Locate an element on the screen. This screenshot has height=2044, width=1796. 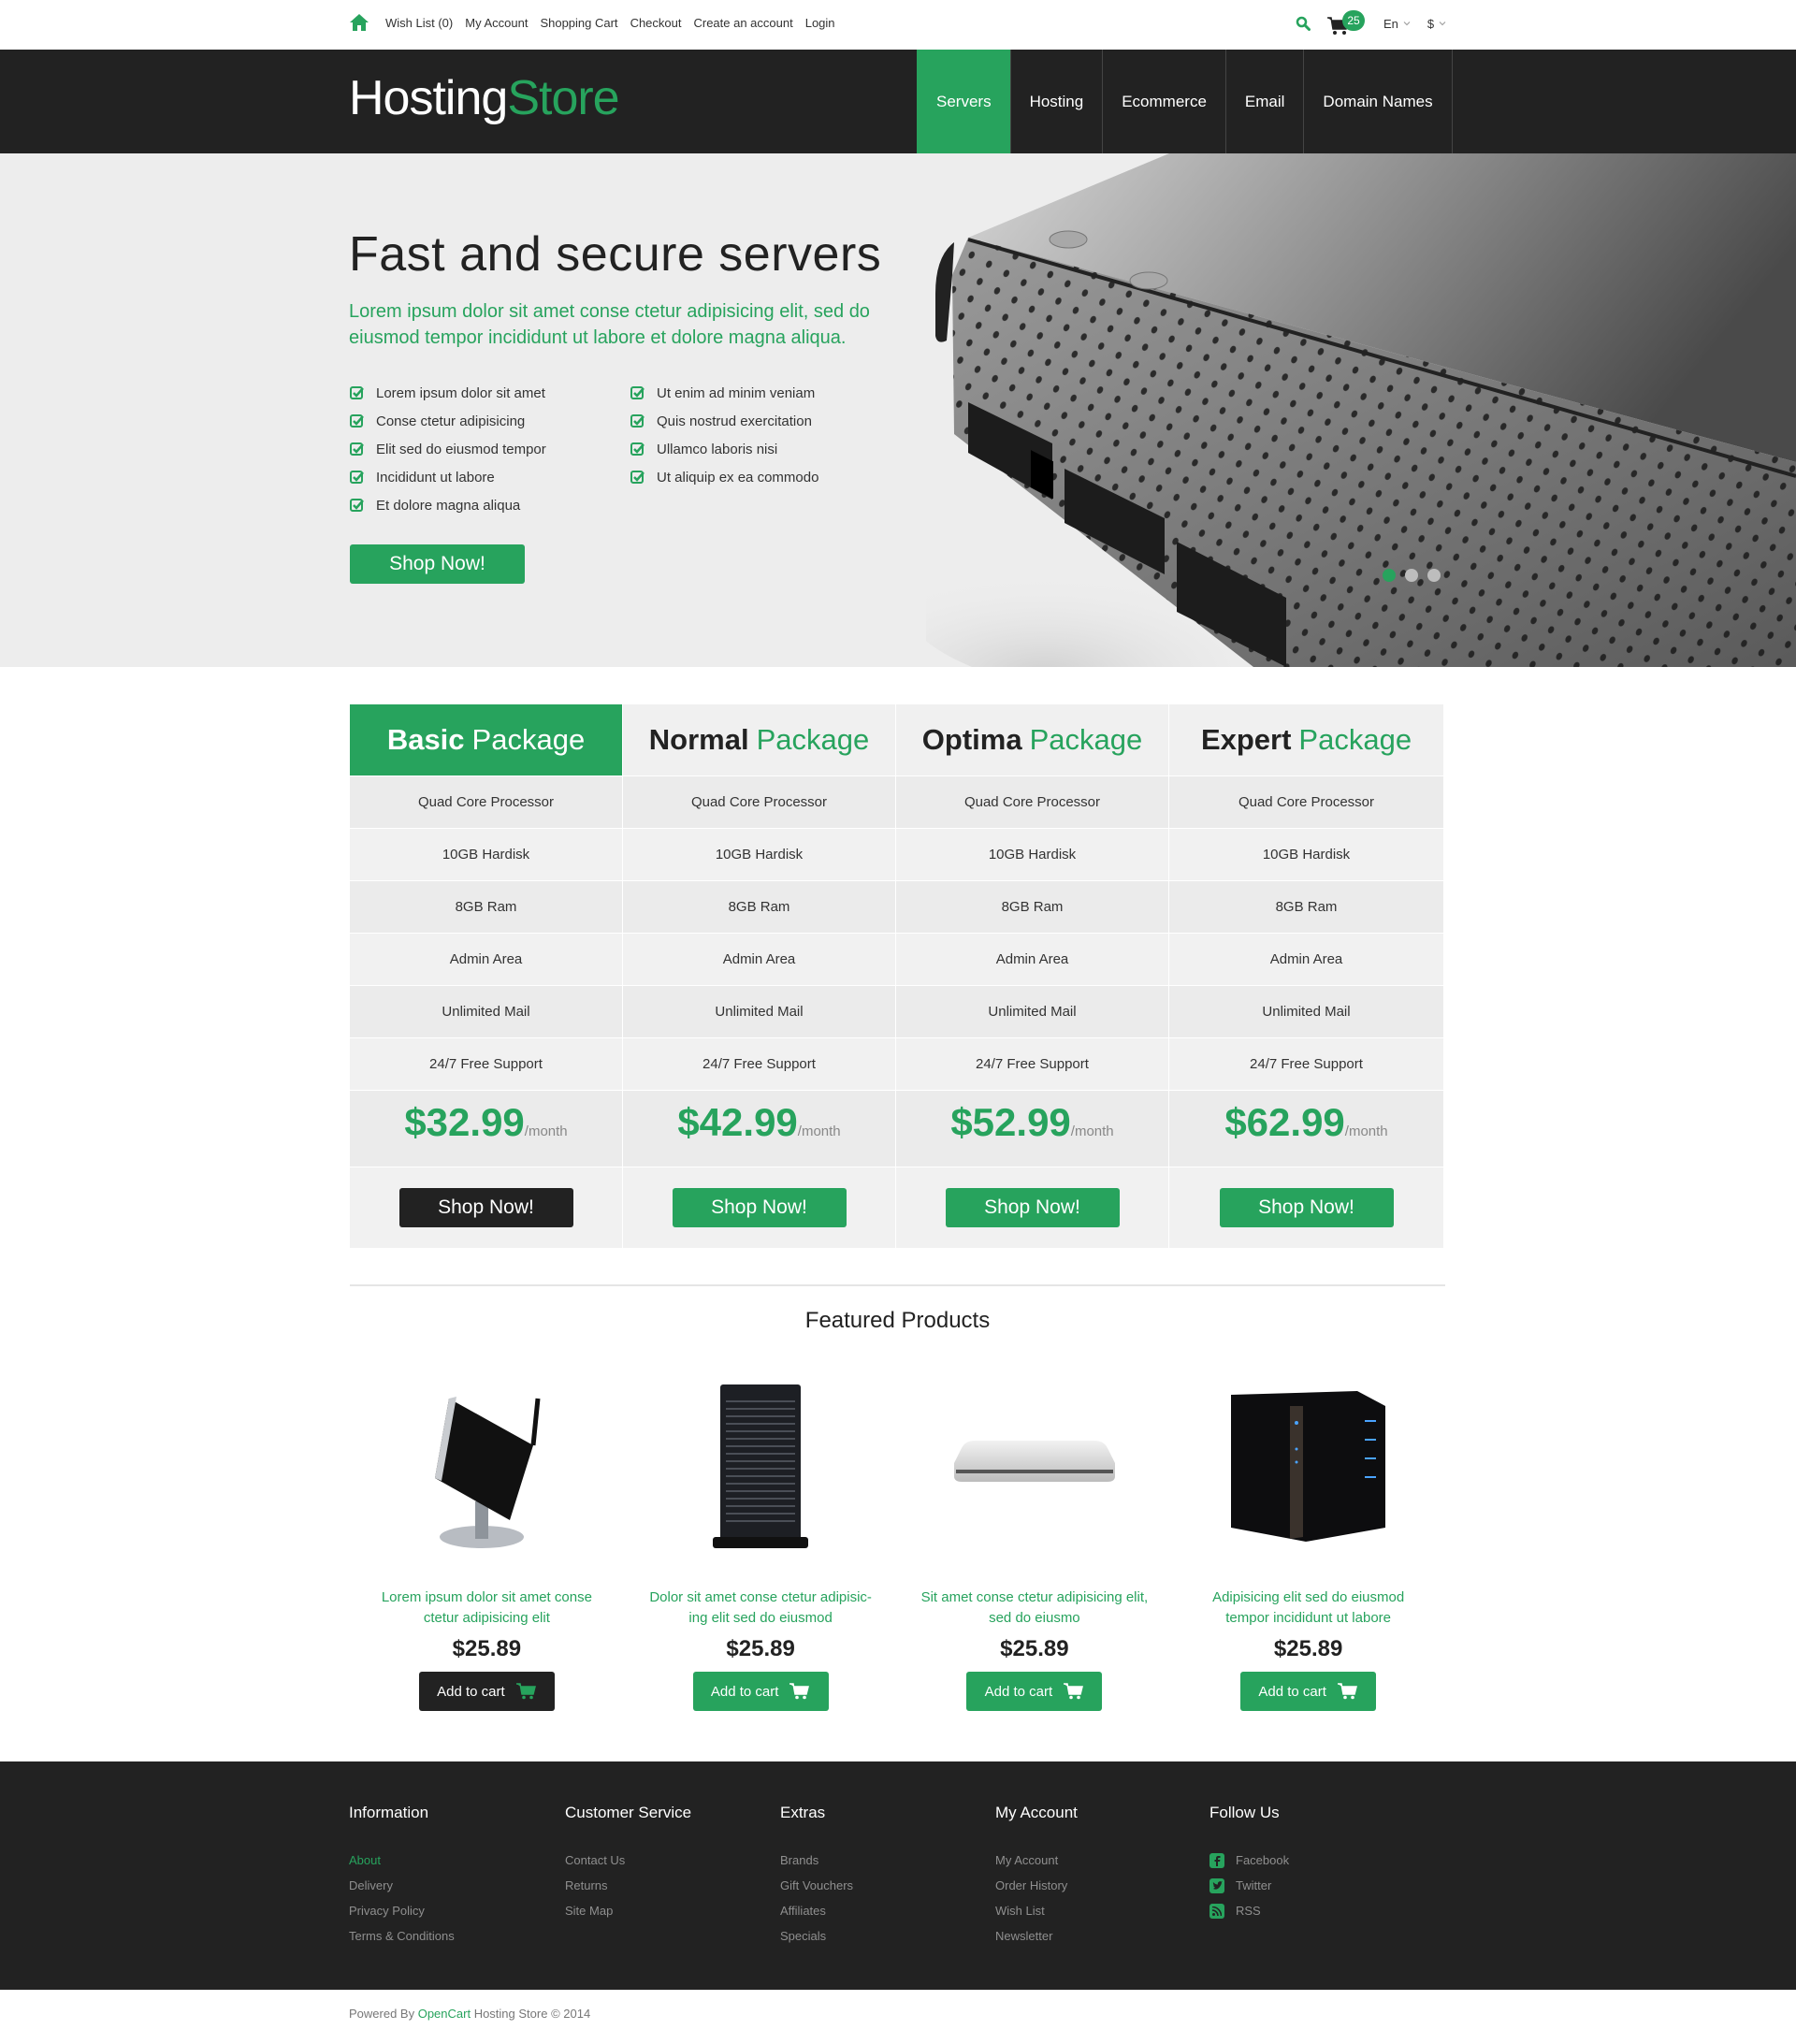
price-amount: $62.99 is located at coordinates (1284, 1122).